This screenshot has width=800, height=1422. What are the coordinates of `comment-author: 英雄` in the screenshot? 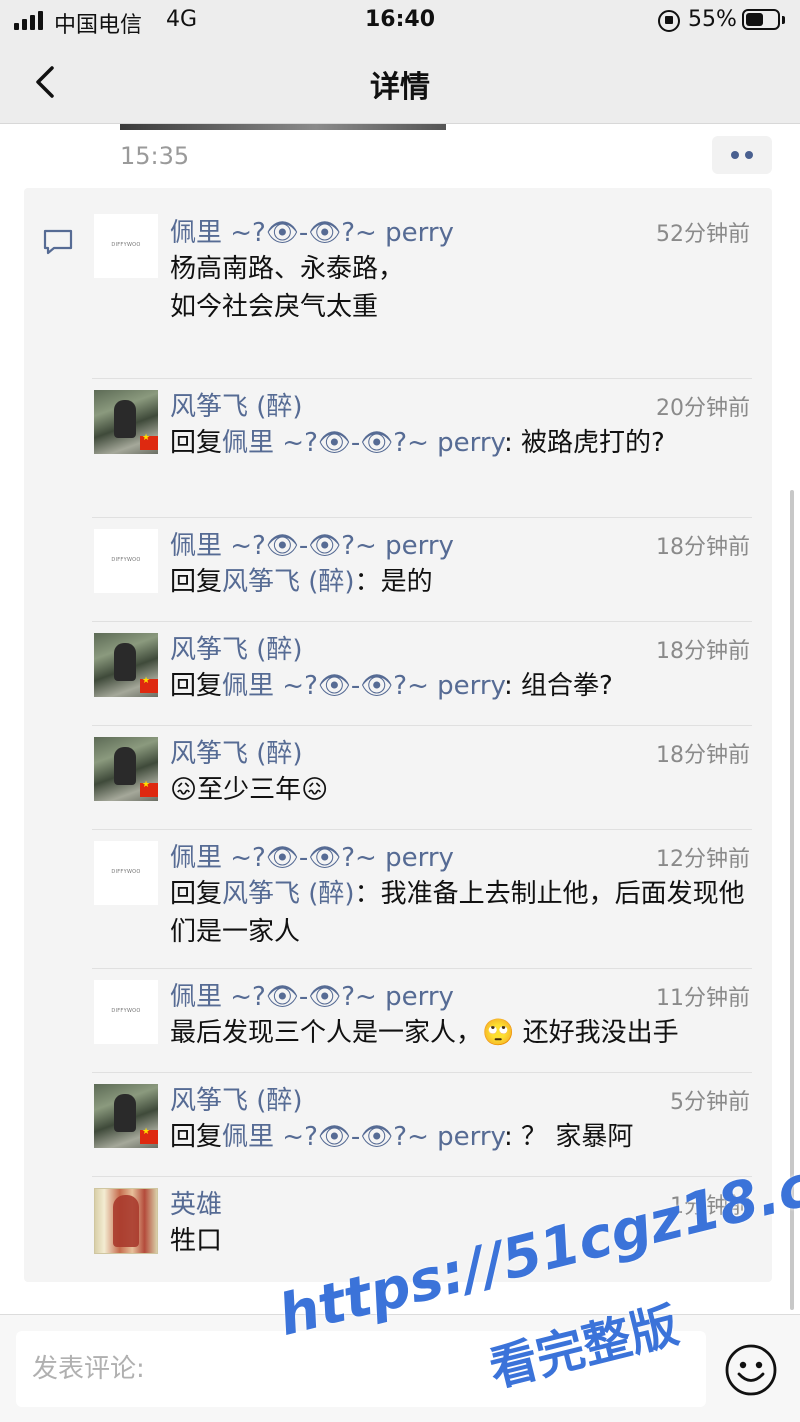 It's located at (196, 1202).